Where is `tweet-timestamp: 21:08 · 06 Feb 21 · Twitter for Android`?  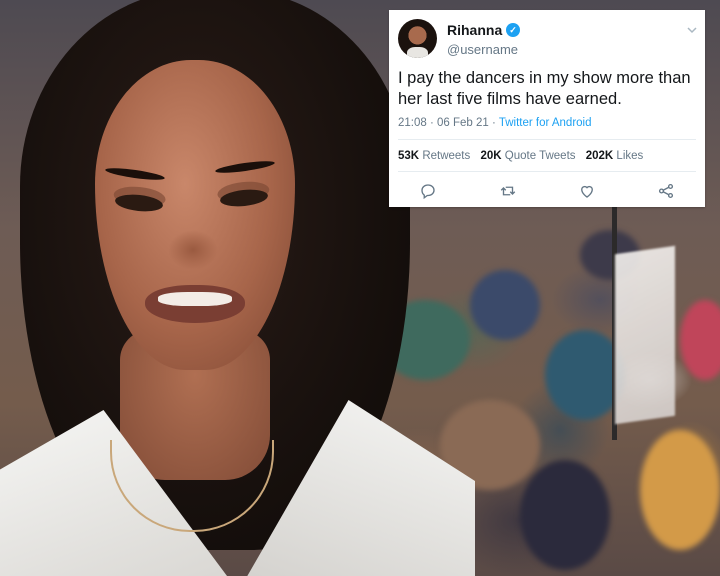 tweet-timestamp: 21:08 · 06 Feb 21 · Twitter for Android is located at coordinates (495, 123).